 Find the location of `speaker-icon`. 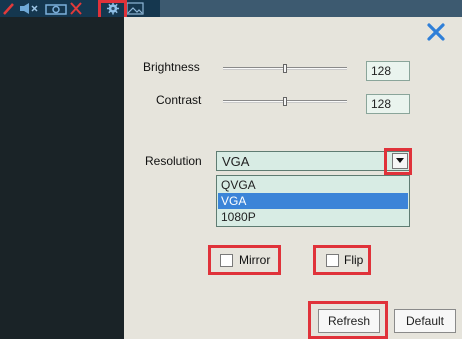

speaker-icon is located at coordinates (30, 8).